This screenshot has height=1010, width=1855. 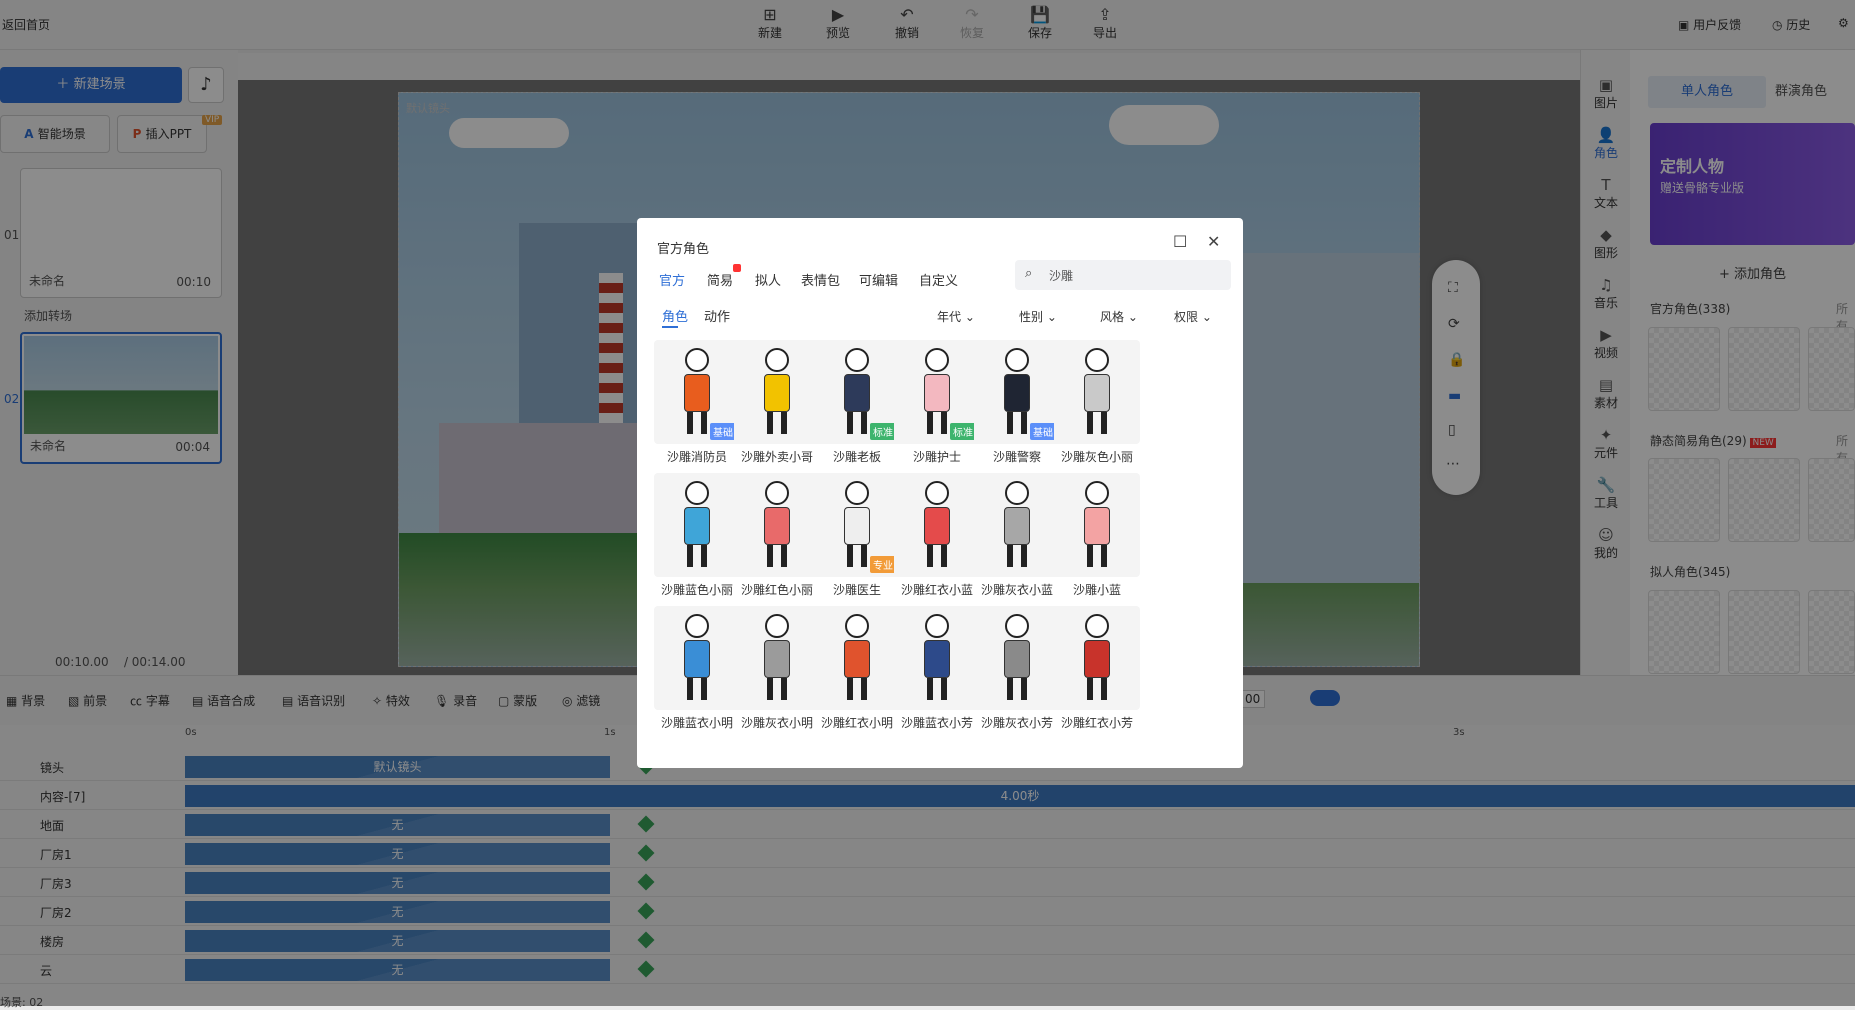 What do you see at coordinates (936, 723) in the screenshot?
I see `character-name: 沙雕蓝衣小芳` at bounding box center [936, 723].